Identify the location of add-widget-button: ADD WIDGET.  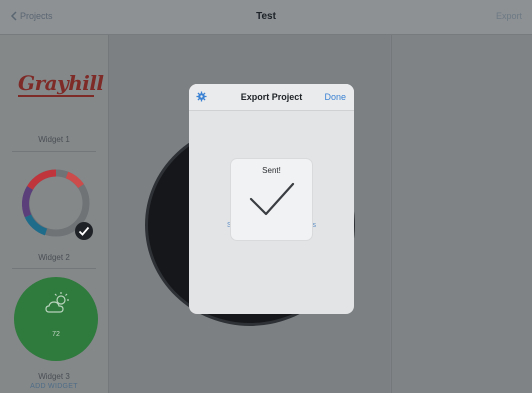
(54, 386).